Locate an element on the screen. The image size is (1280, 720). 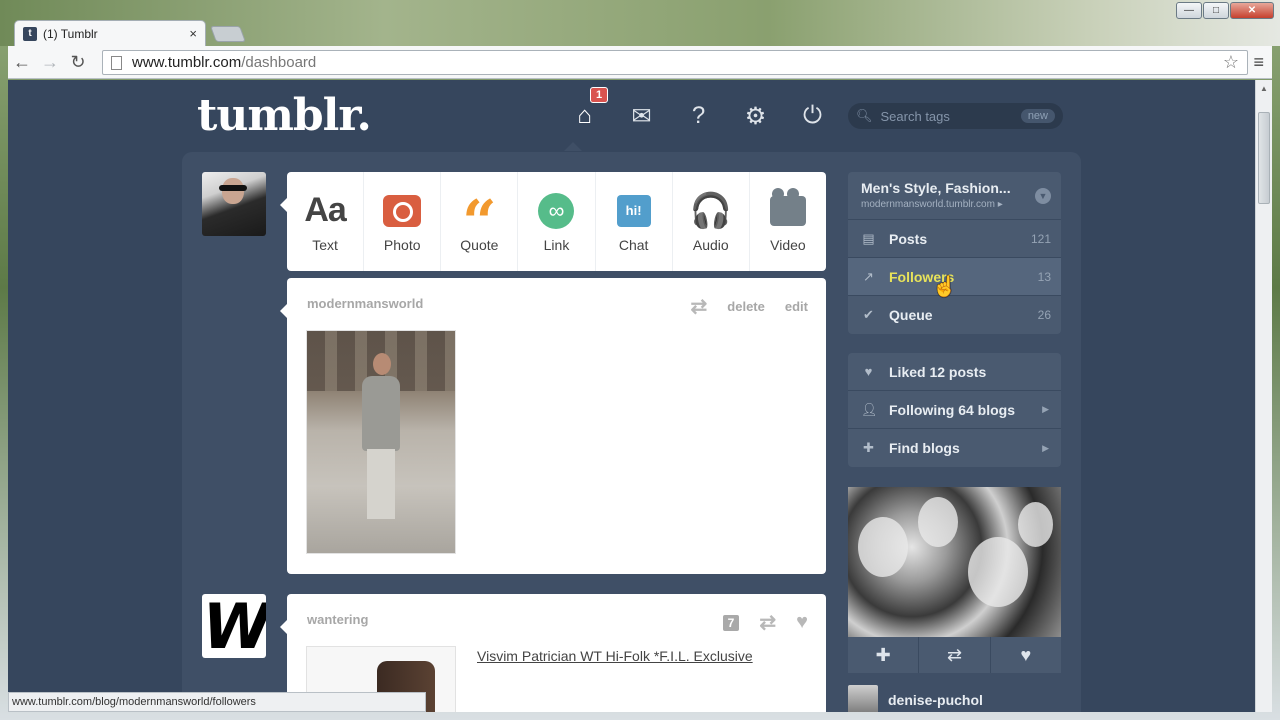
sidebar-item-likes: ♥ Liked 12 posts is located at coordinates (954, 372).